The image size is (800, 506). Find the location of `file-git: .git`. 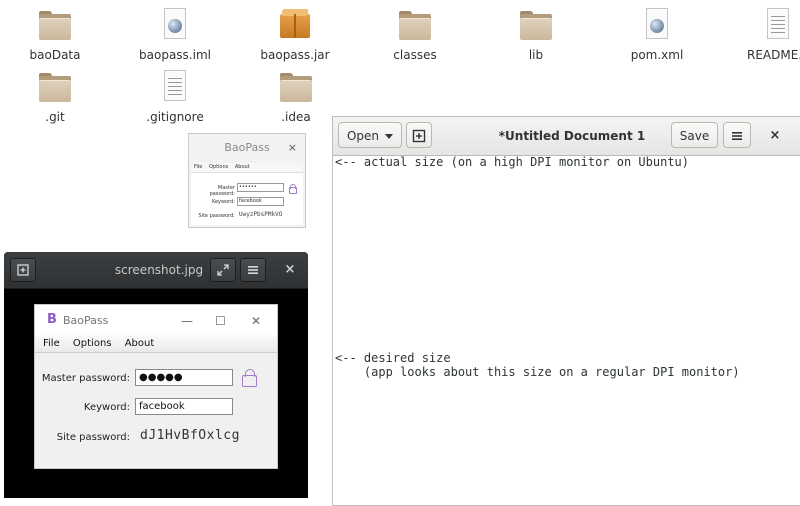

file-git: .git is located at coordinates (55, 97).